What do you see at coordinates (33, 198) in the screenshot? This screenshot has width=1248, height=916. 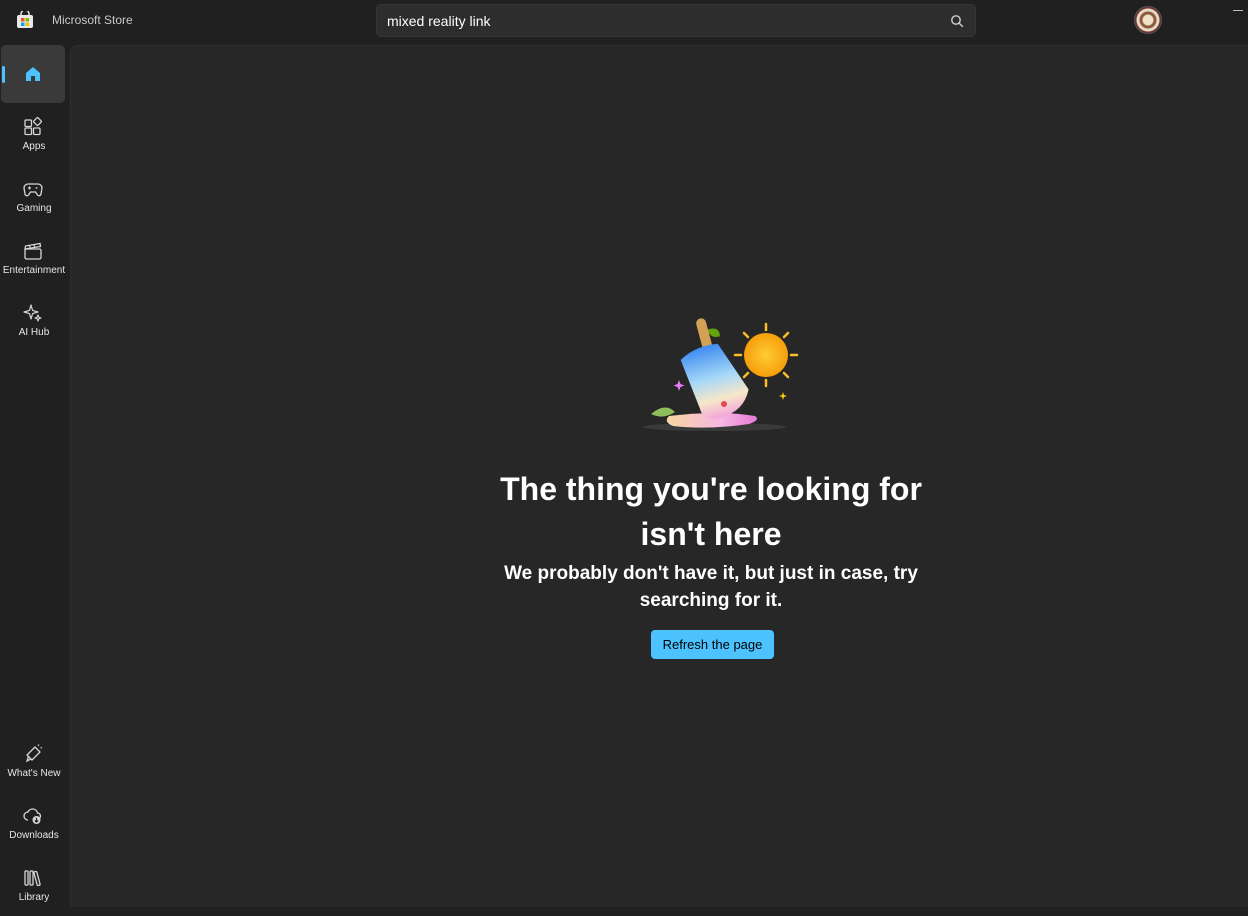 I see `sidebar-item-gaming: Gaming` at bounding box center [33, 198].